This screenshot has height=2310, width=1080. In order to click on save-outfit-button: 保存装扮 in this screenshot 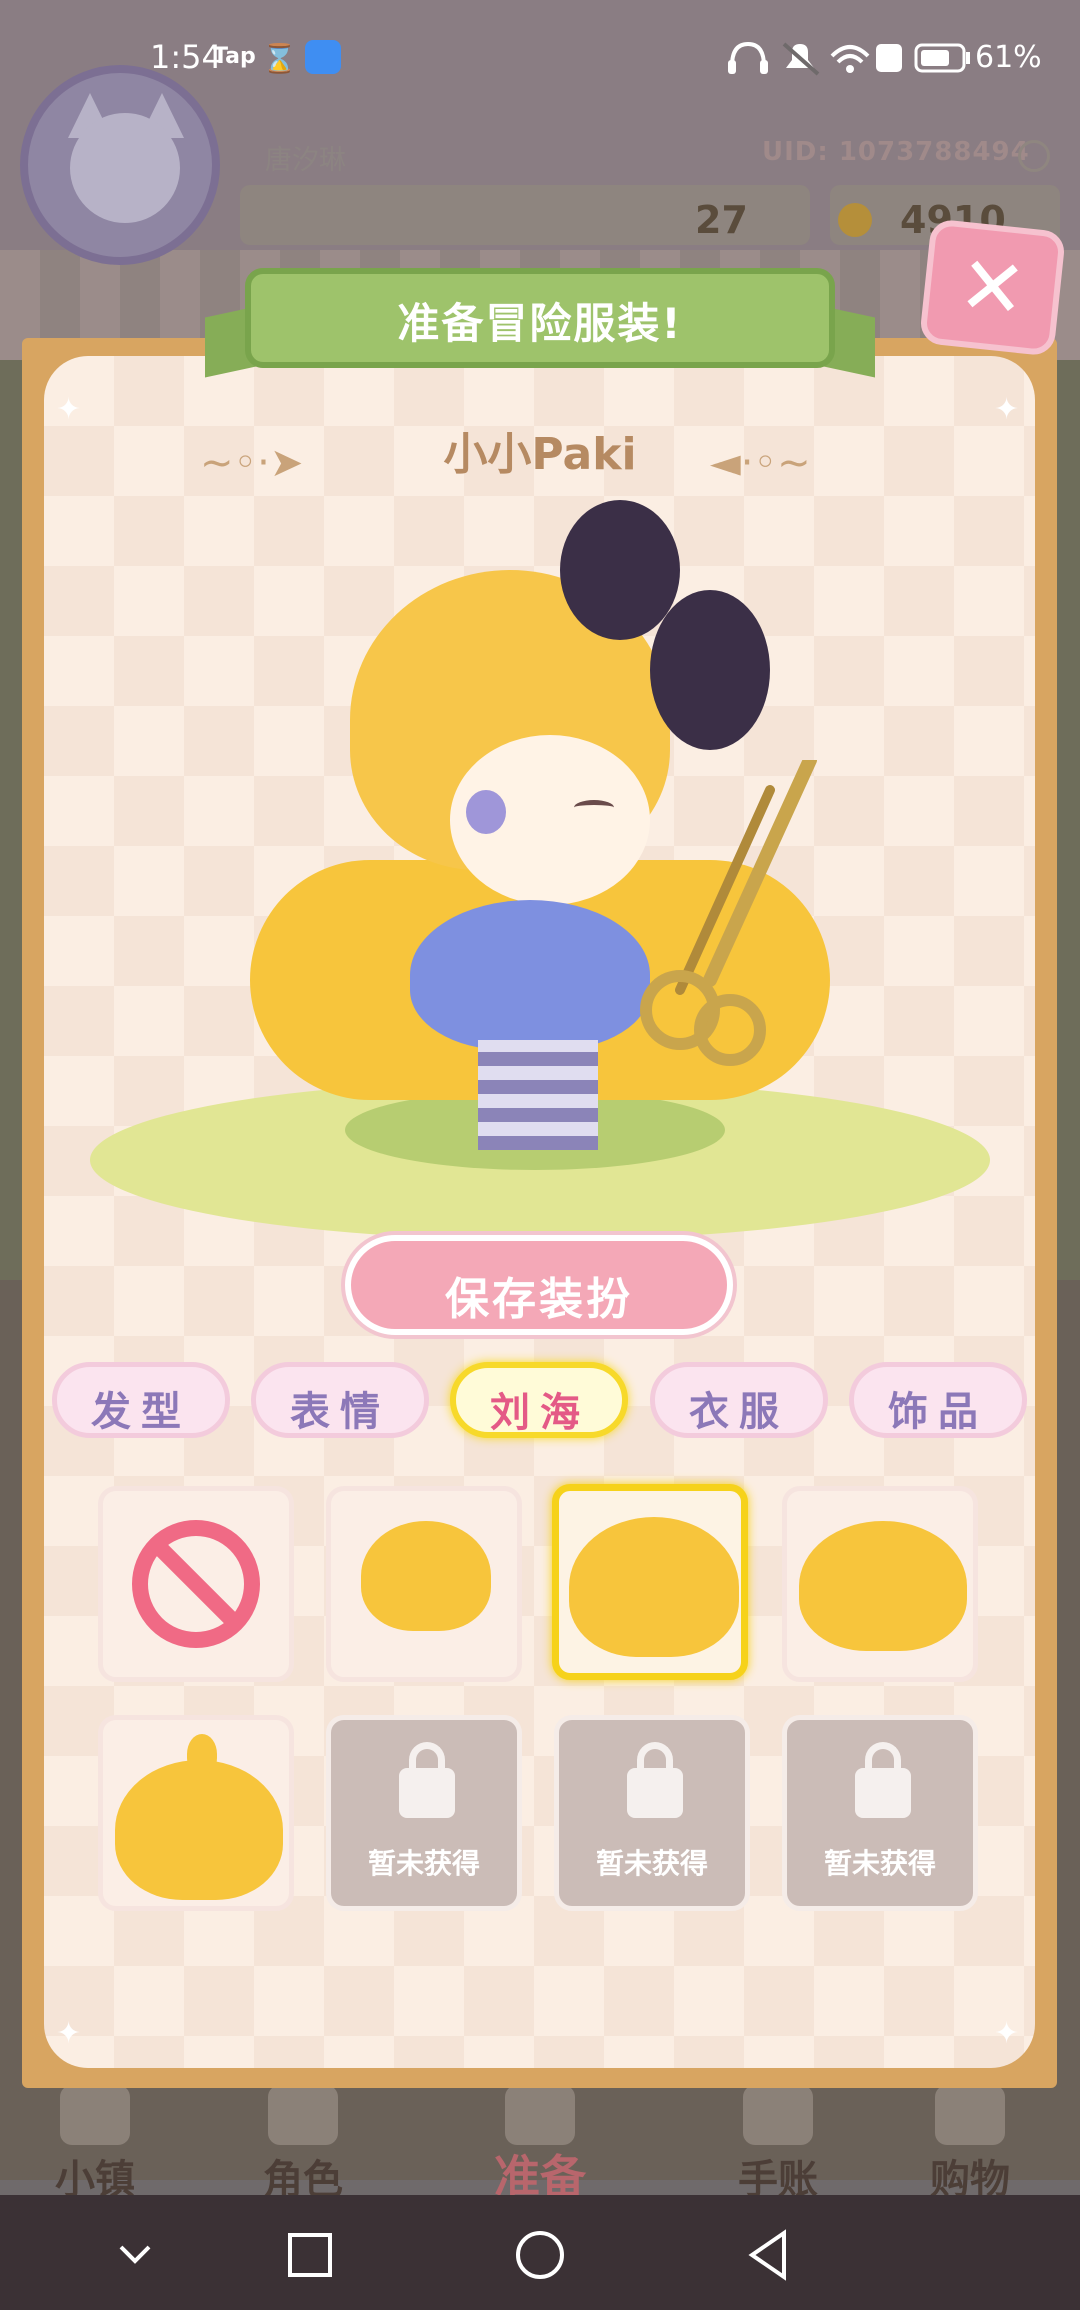, I will do `click(539, 1285)`.